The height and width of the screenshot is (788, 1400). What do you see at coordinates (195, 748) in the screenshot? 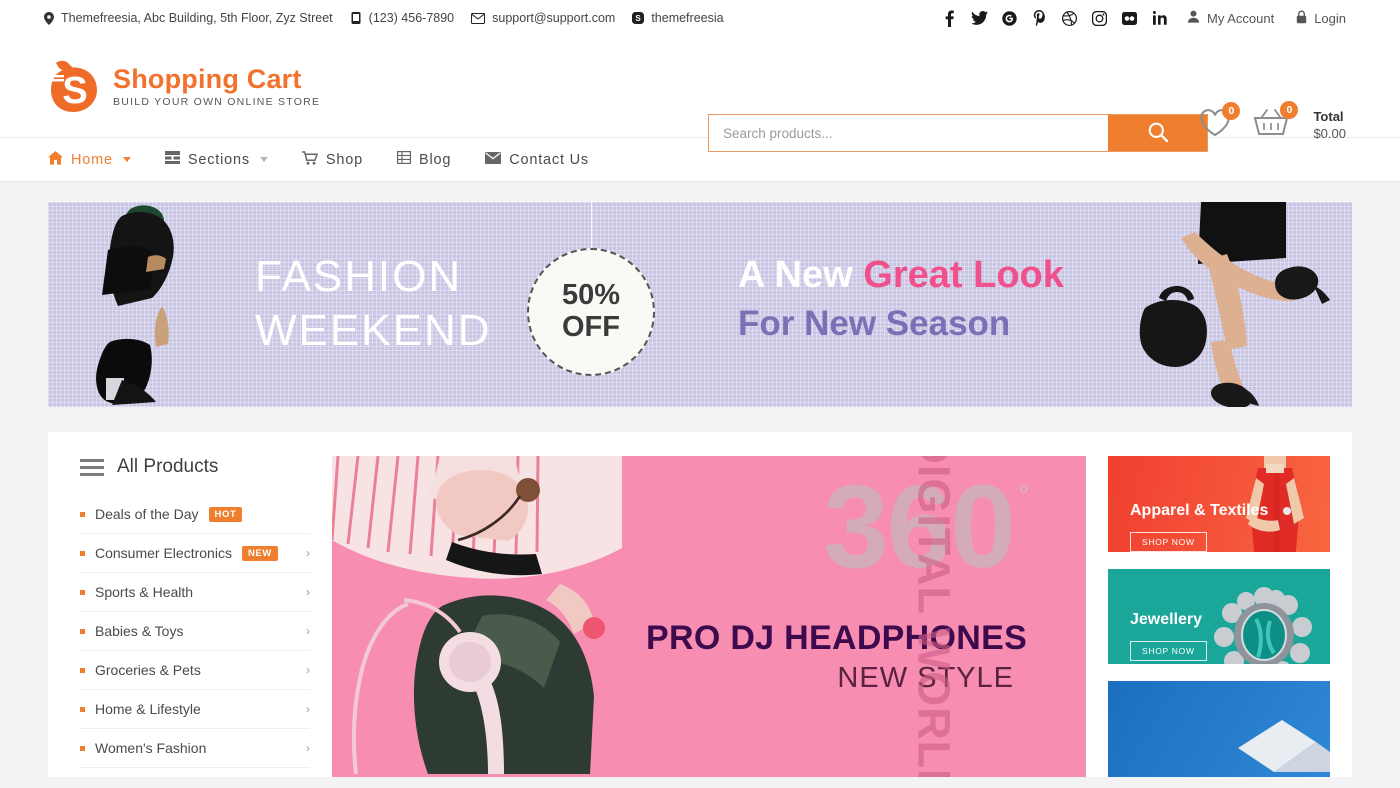
I see `sidebar-item-womens-fashion: Women's Fashion ›` at bounding box center [195, 748].